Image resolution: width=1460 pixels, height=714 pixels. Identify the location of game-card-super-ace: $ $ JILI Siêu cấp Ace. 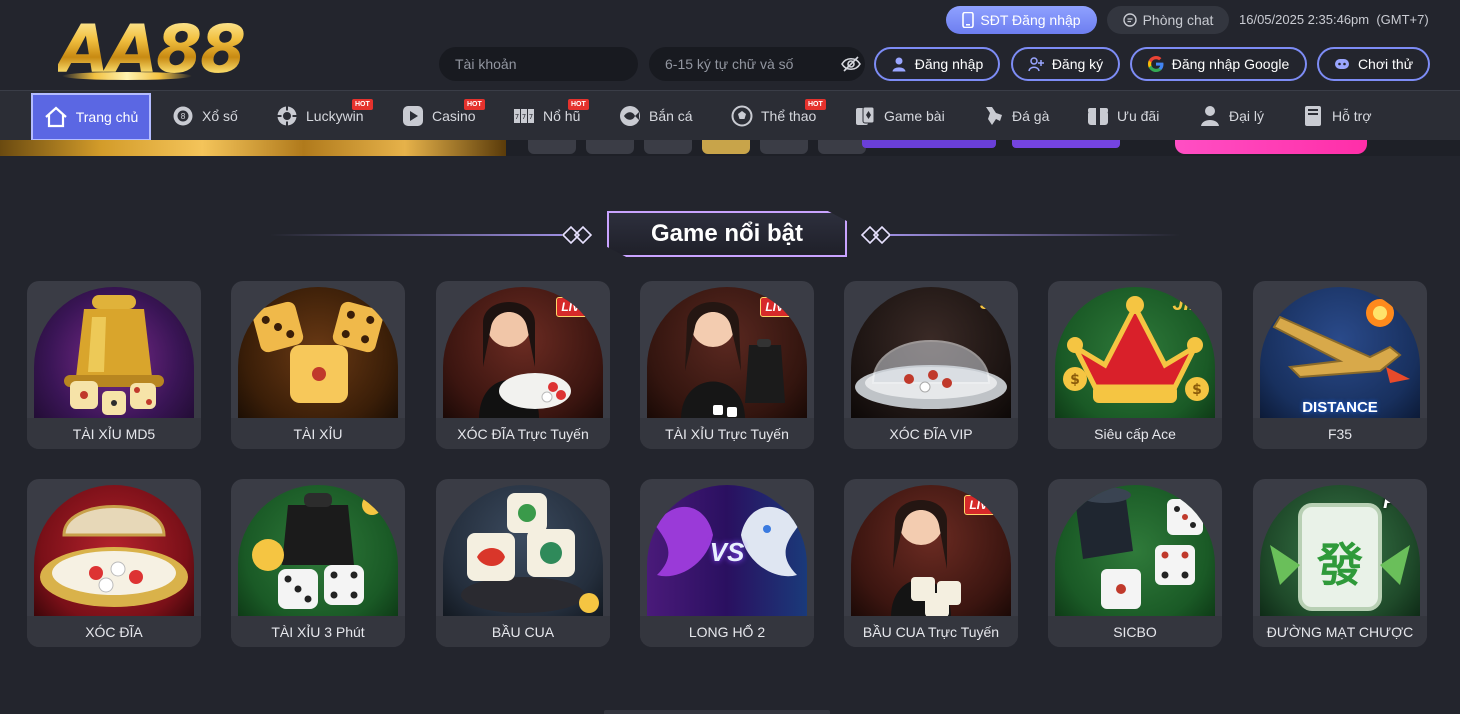
(1135, 365).